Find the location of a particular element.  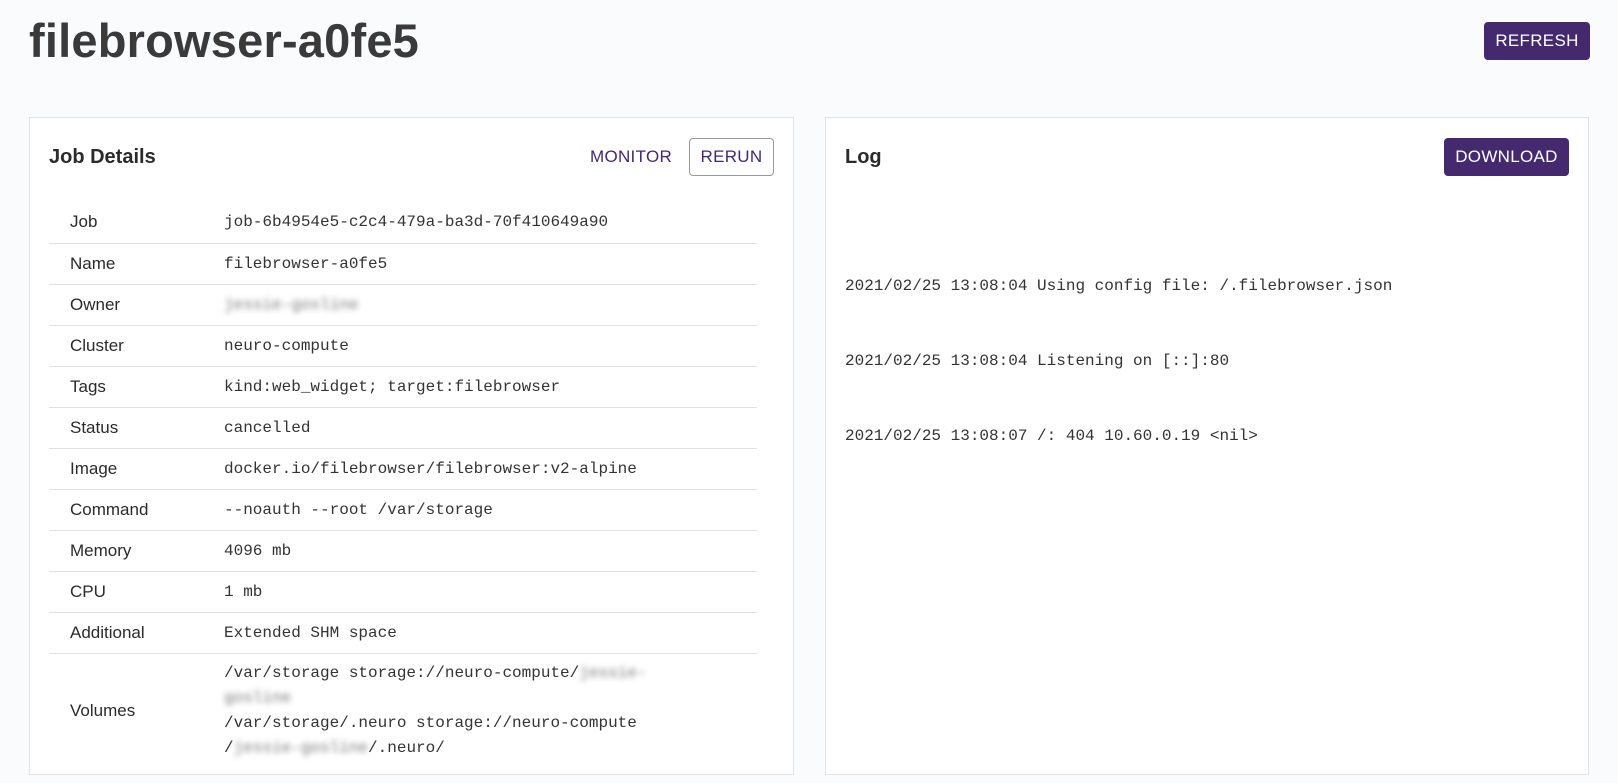

detail-row-cluster: Cluster neuro-compute is located at coordinates (403, 345).